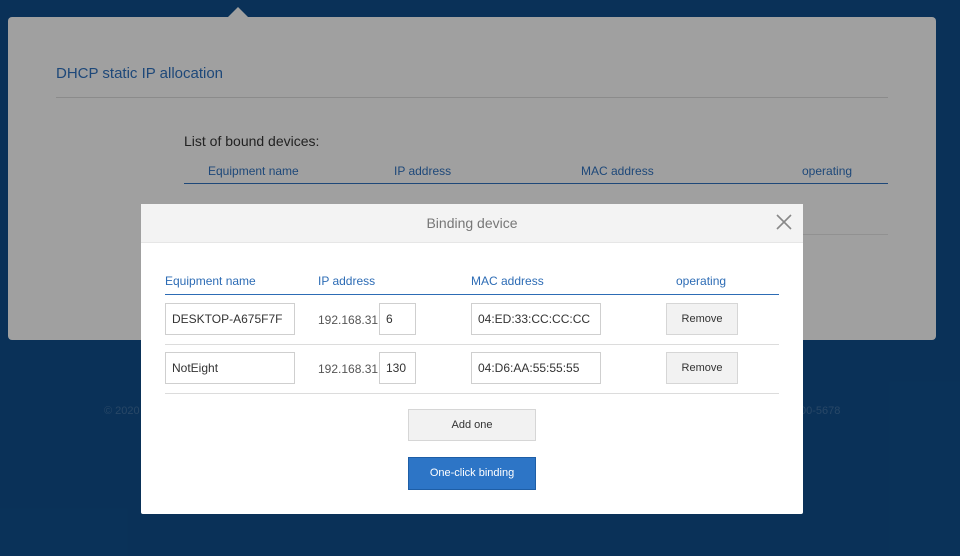  Describe the element at coordinates (784, 222) in the screenshot. I see `close-icon` at that location.